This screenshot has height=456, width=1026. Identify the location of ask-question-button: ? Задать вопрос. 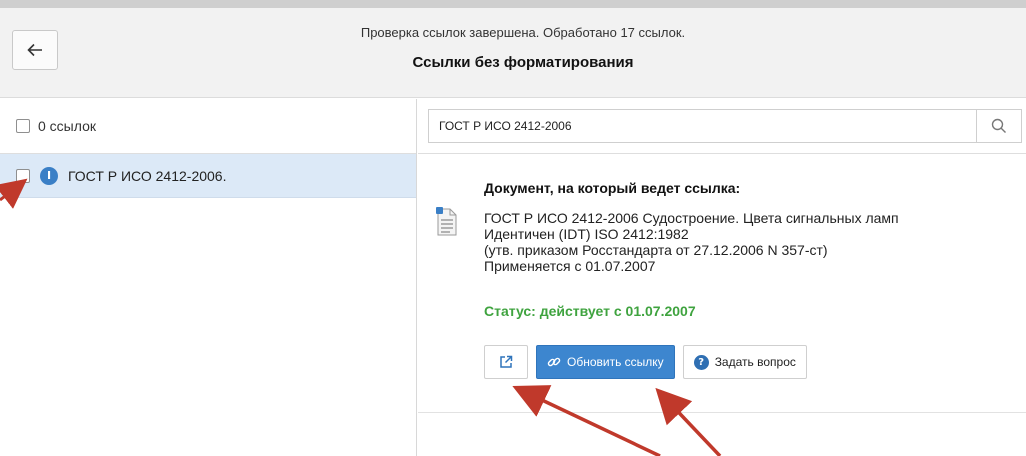
(744, 362).